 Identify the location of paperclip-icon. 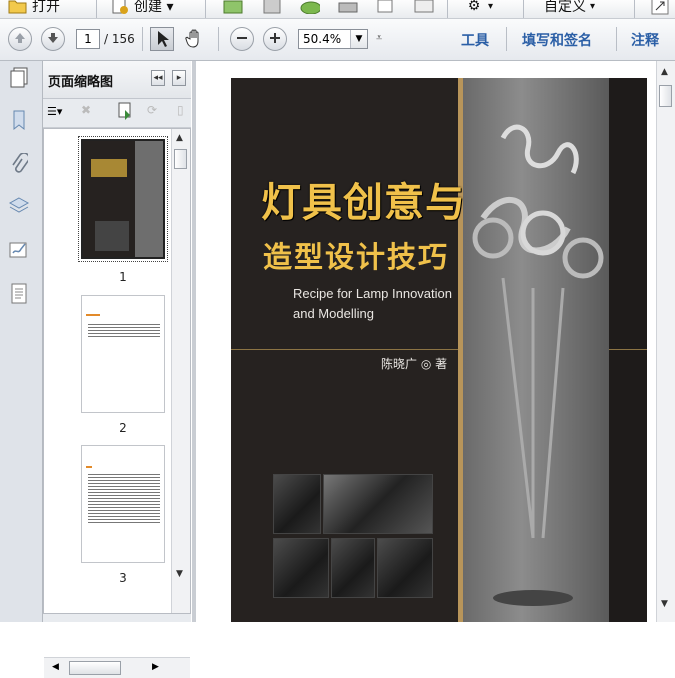
(20, 164).